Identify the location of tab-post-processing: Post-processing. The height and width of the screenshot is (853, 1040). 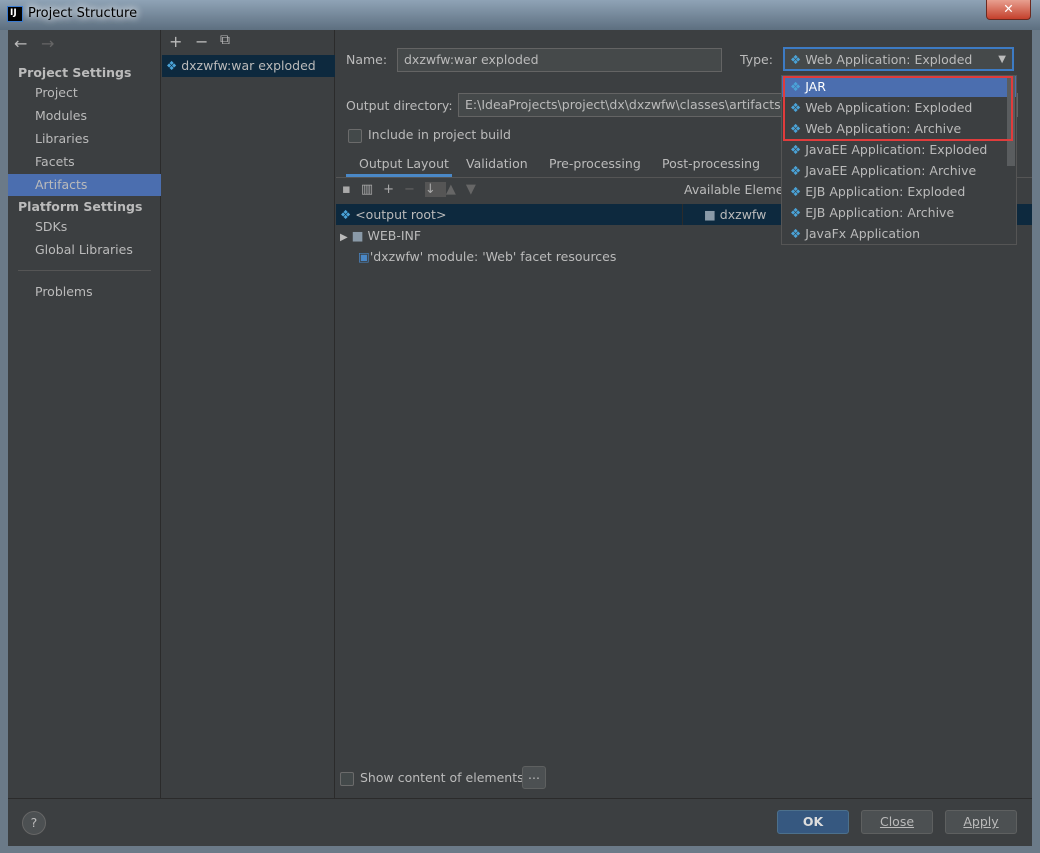
(711, 163).